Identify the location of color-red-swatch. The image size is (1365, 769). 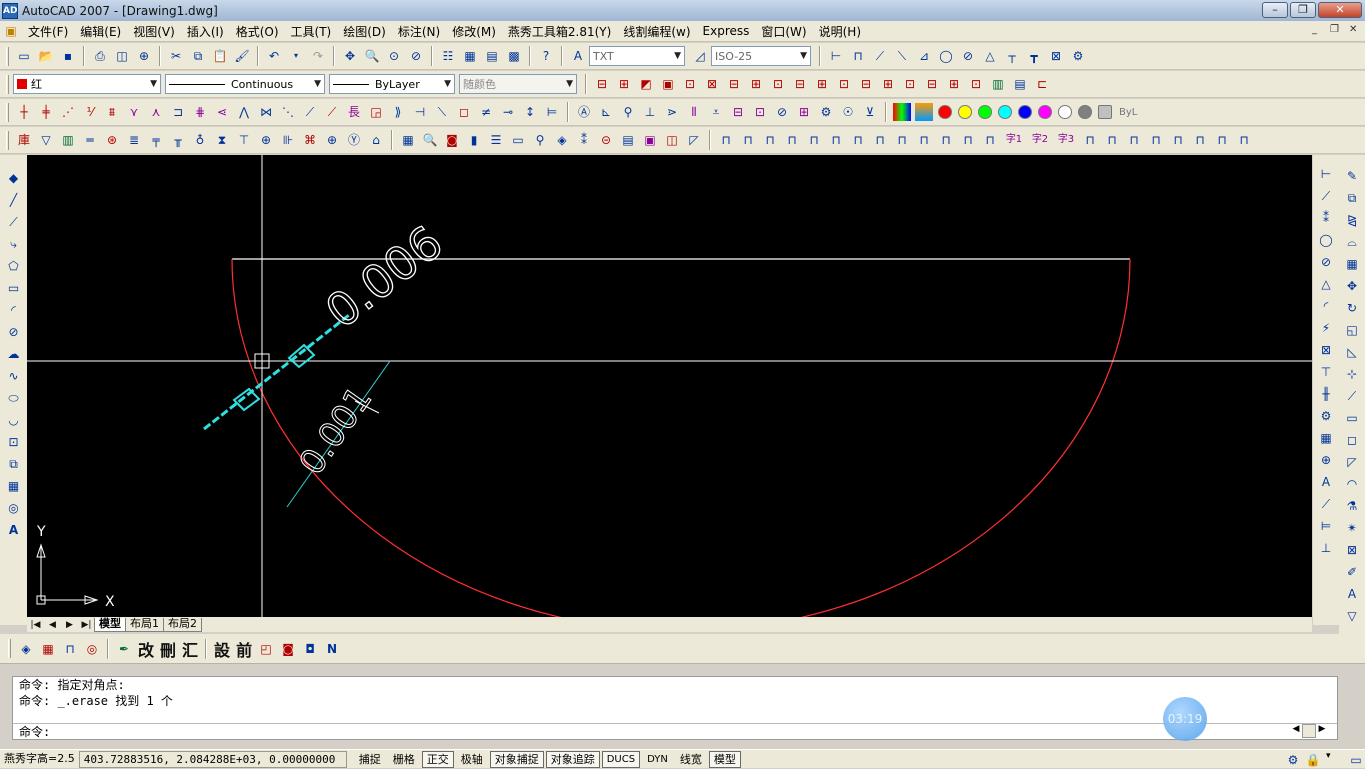
(945, 112).